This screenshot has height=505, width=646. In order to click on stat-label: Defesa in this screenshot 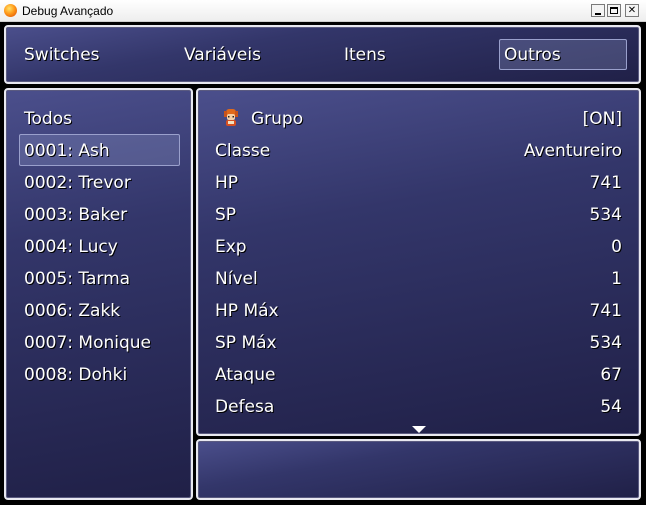, I will do `click(245, 407)`.